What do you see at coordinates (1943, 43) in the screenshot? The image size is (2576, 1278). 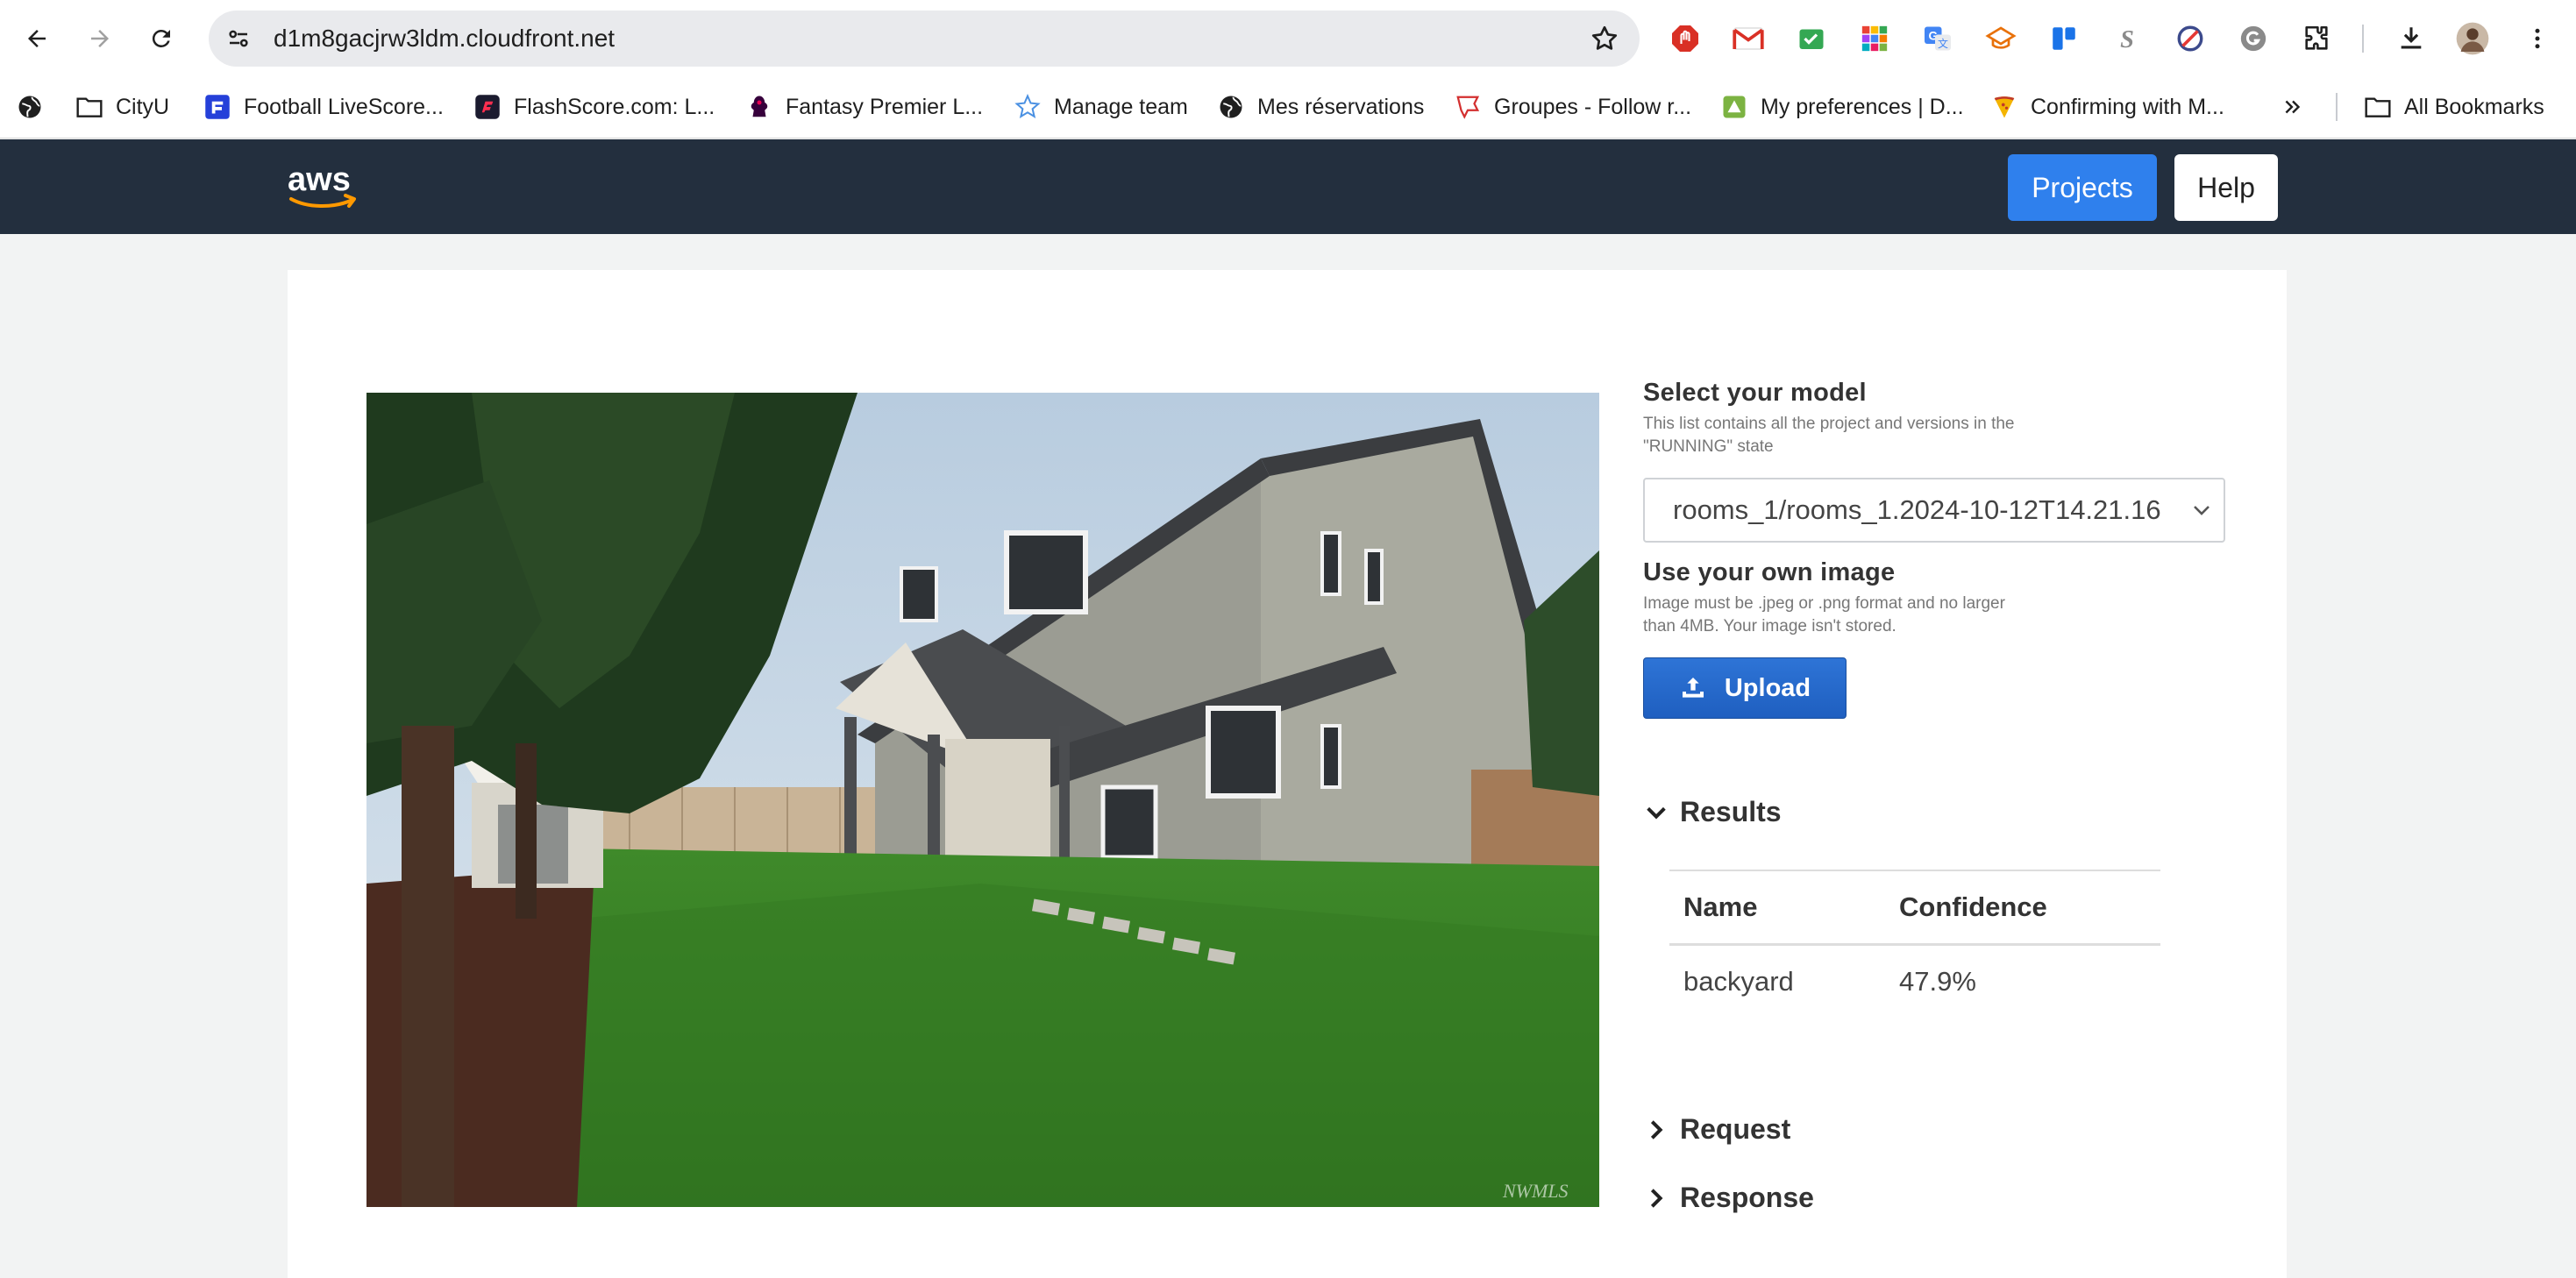 I see `svg-text: 文` at bounding box center [1943, 43].